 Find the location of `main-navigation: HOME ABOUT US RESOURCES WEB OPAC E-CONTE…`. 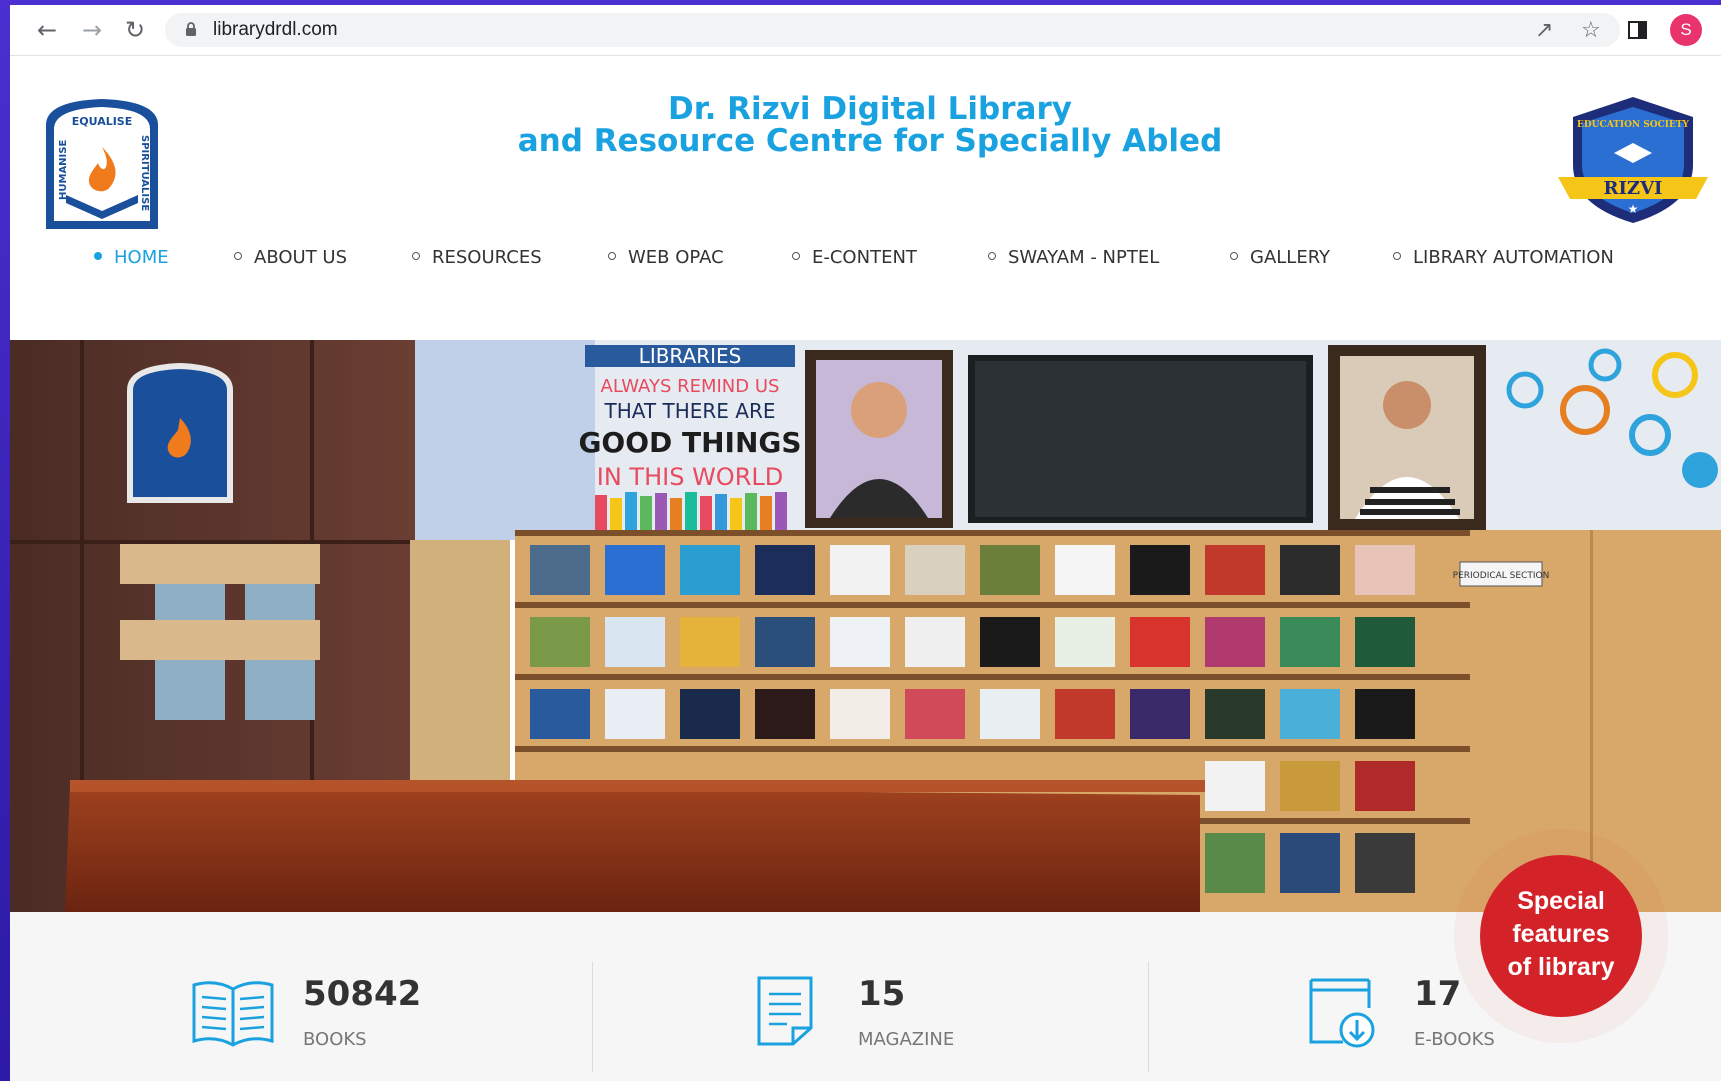

main-navigation: HOME ABOUT US RESOURCES WEB OPAC E-CONTE… is located at coordinates (865, 262).